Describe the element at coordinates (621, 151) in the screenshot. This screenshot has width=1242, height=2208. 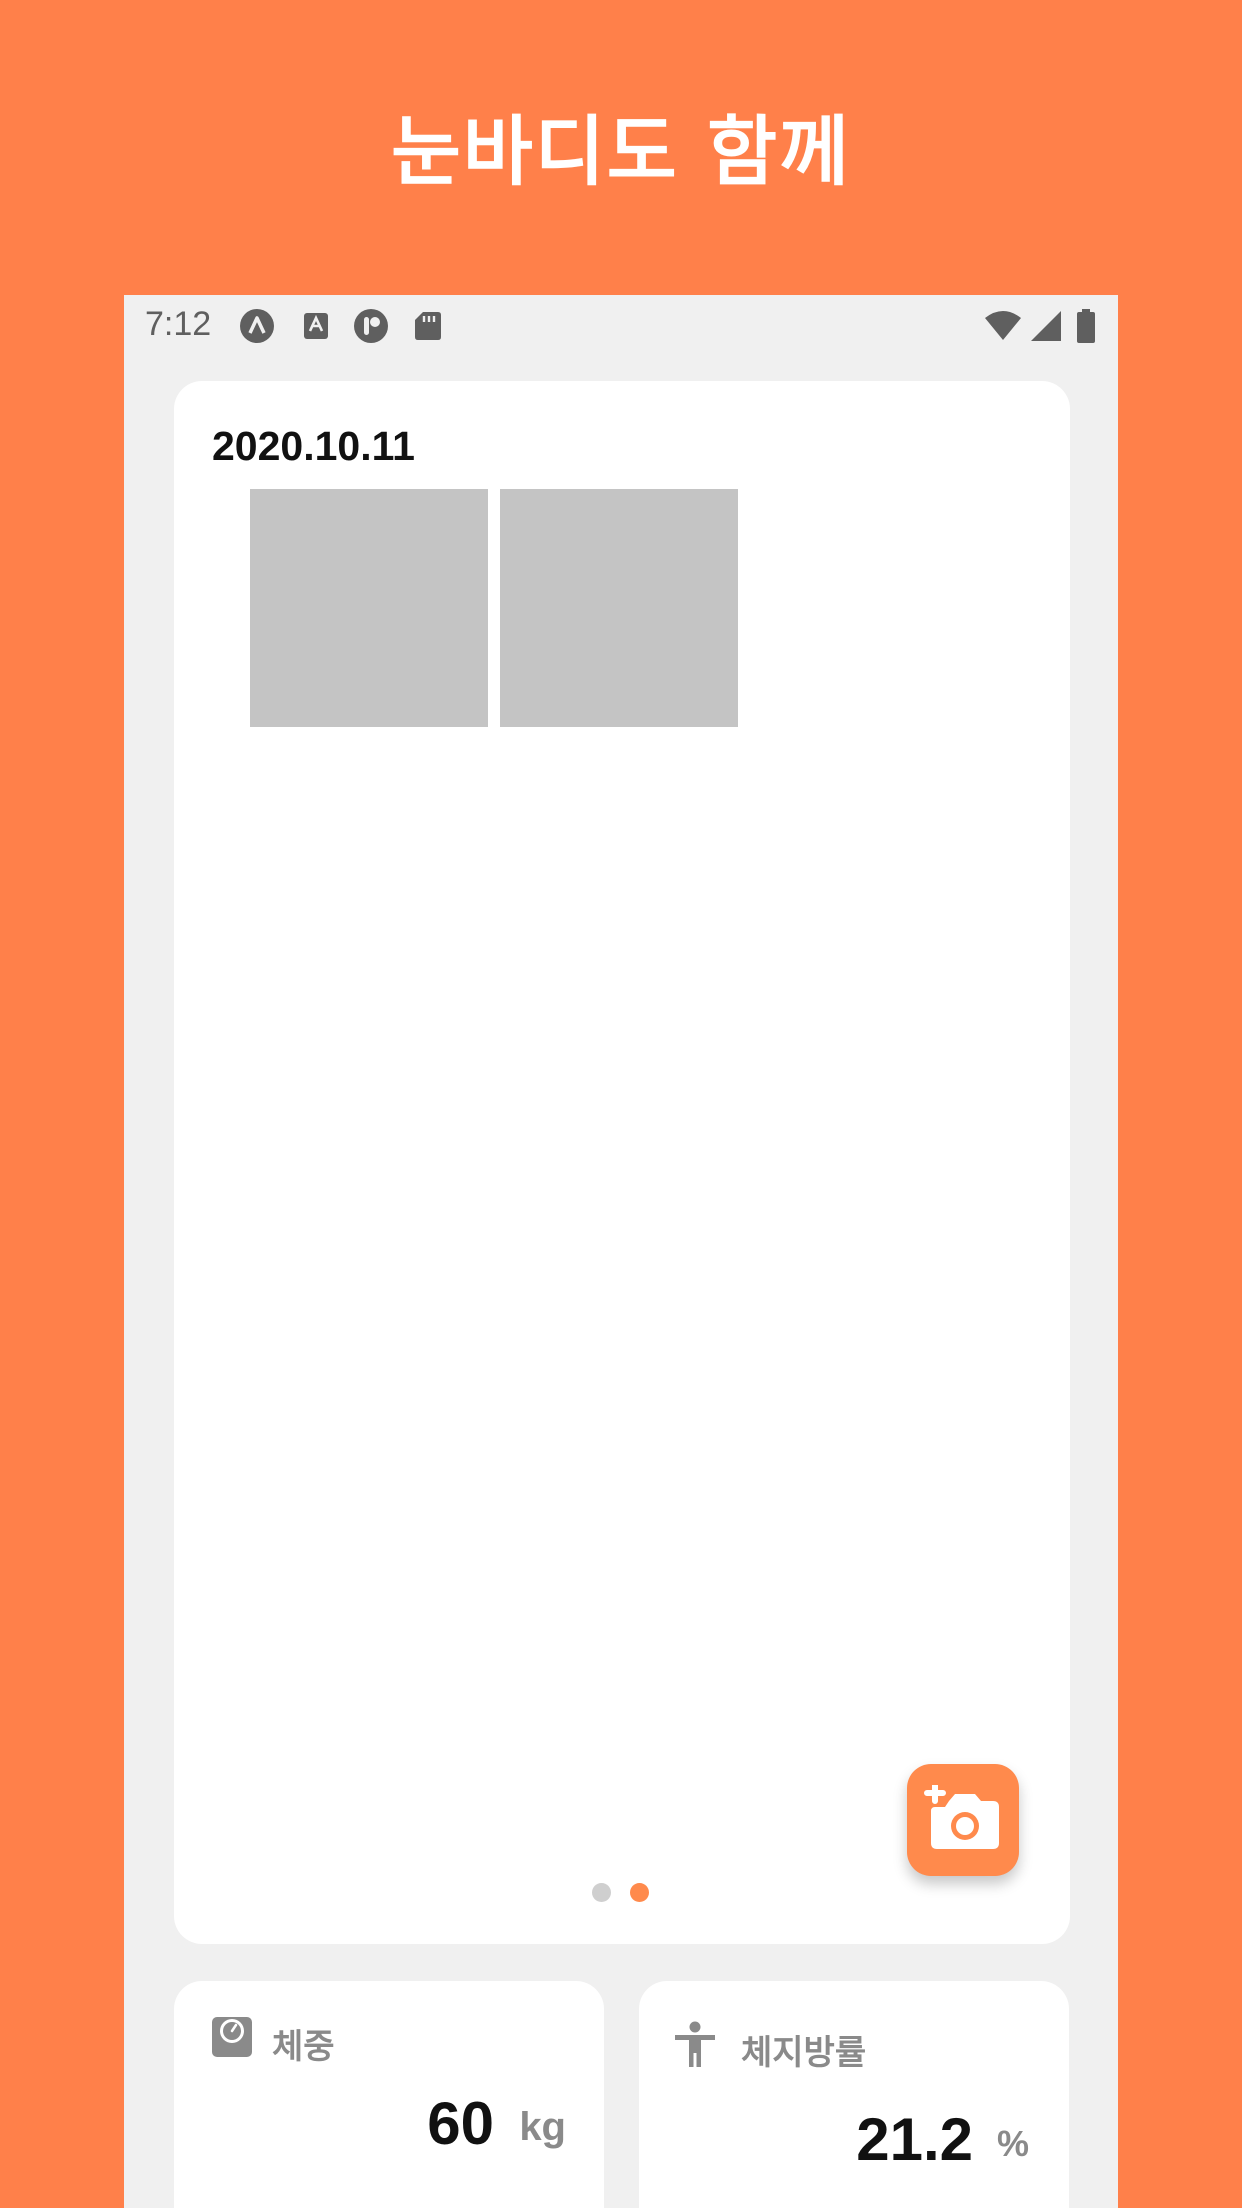
I see `promo-headline: 눈바디도 함께` at that location.